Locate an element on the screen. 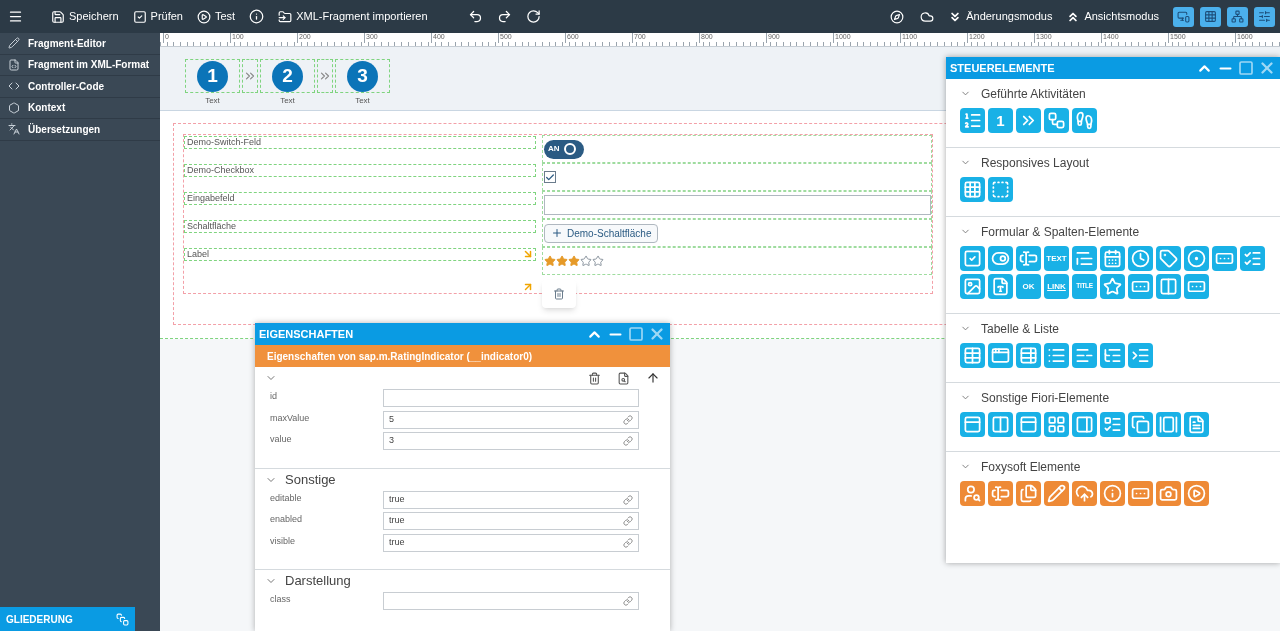 The image size is (1280, 631). cloud-icon is located at coordinates (927, 16).